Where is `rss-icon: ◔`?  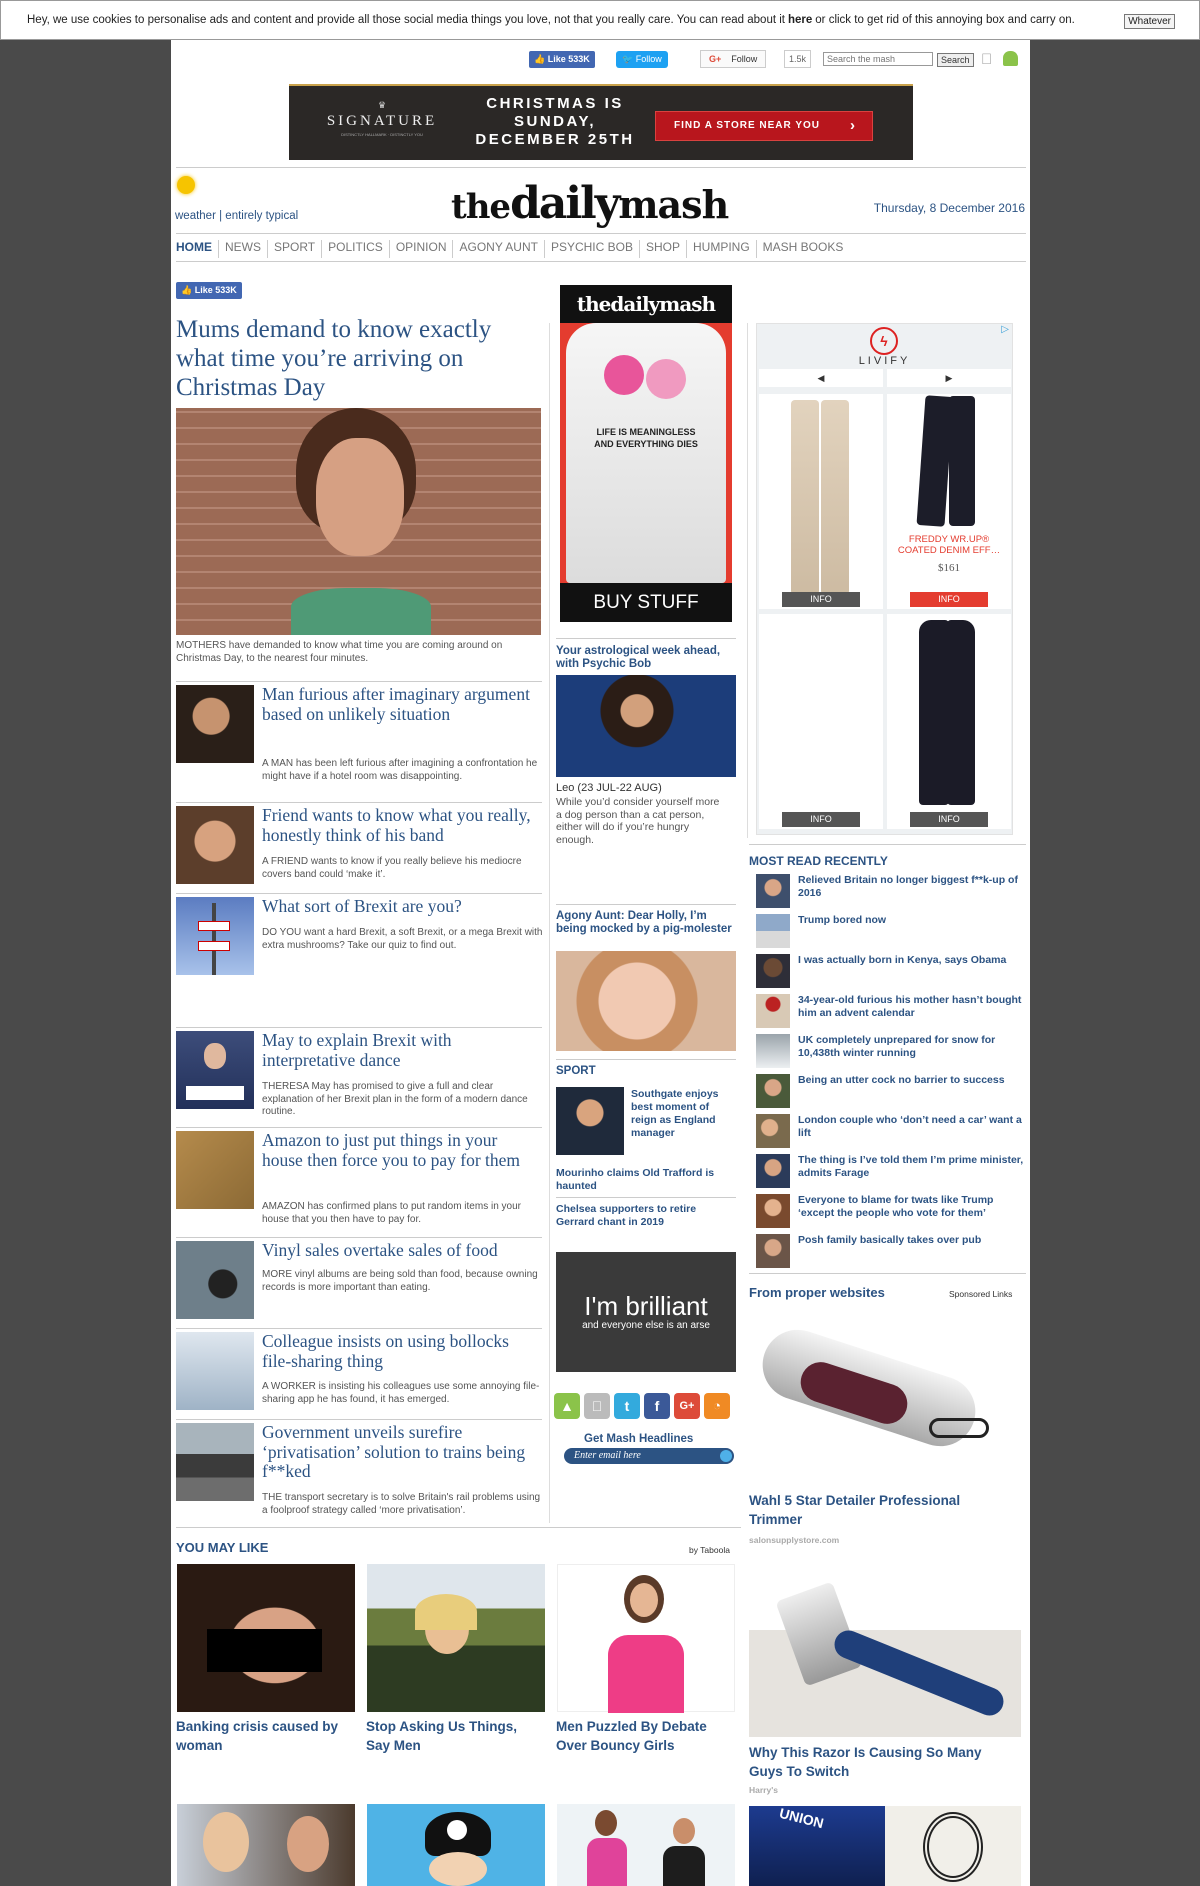
rss-icon: ◔ is located at coordinates (717, 1406).